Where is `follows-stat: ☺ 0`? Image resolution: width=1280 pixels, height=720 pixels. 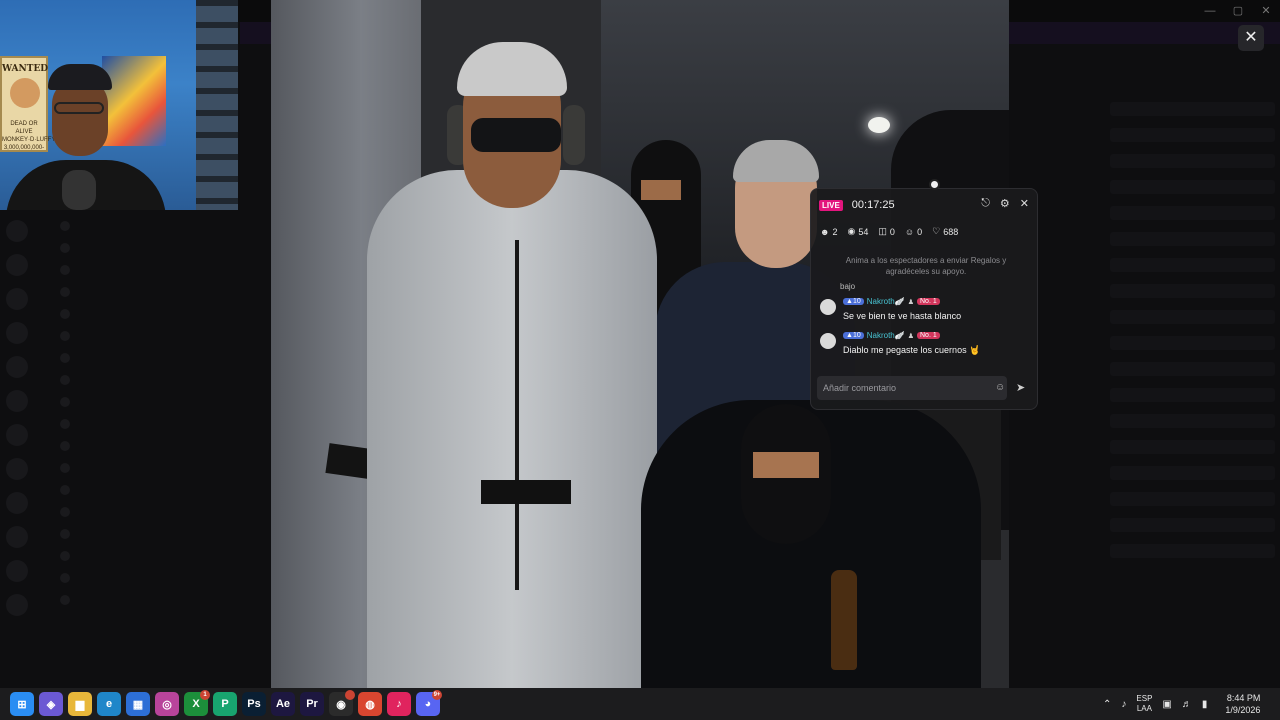
follows-stat: ☺ 0 is located at coordinates (913, 231).